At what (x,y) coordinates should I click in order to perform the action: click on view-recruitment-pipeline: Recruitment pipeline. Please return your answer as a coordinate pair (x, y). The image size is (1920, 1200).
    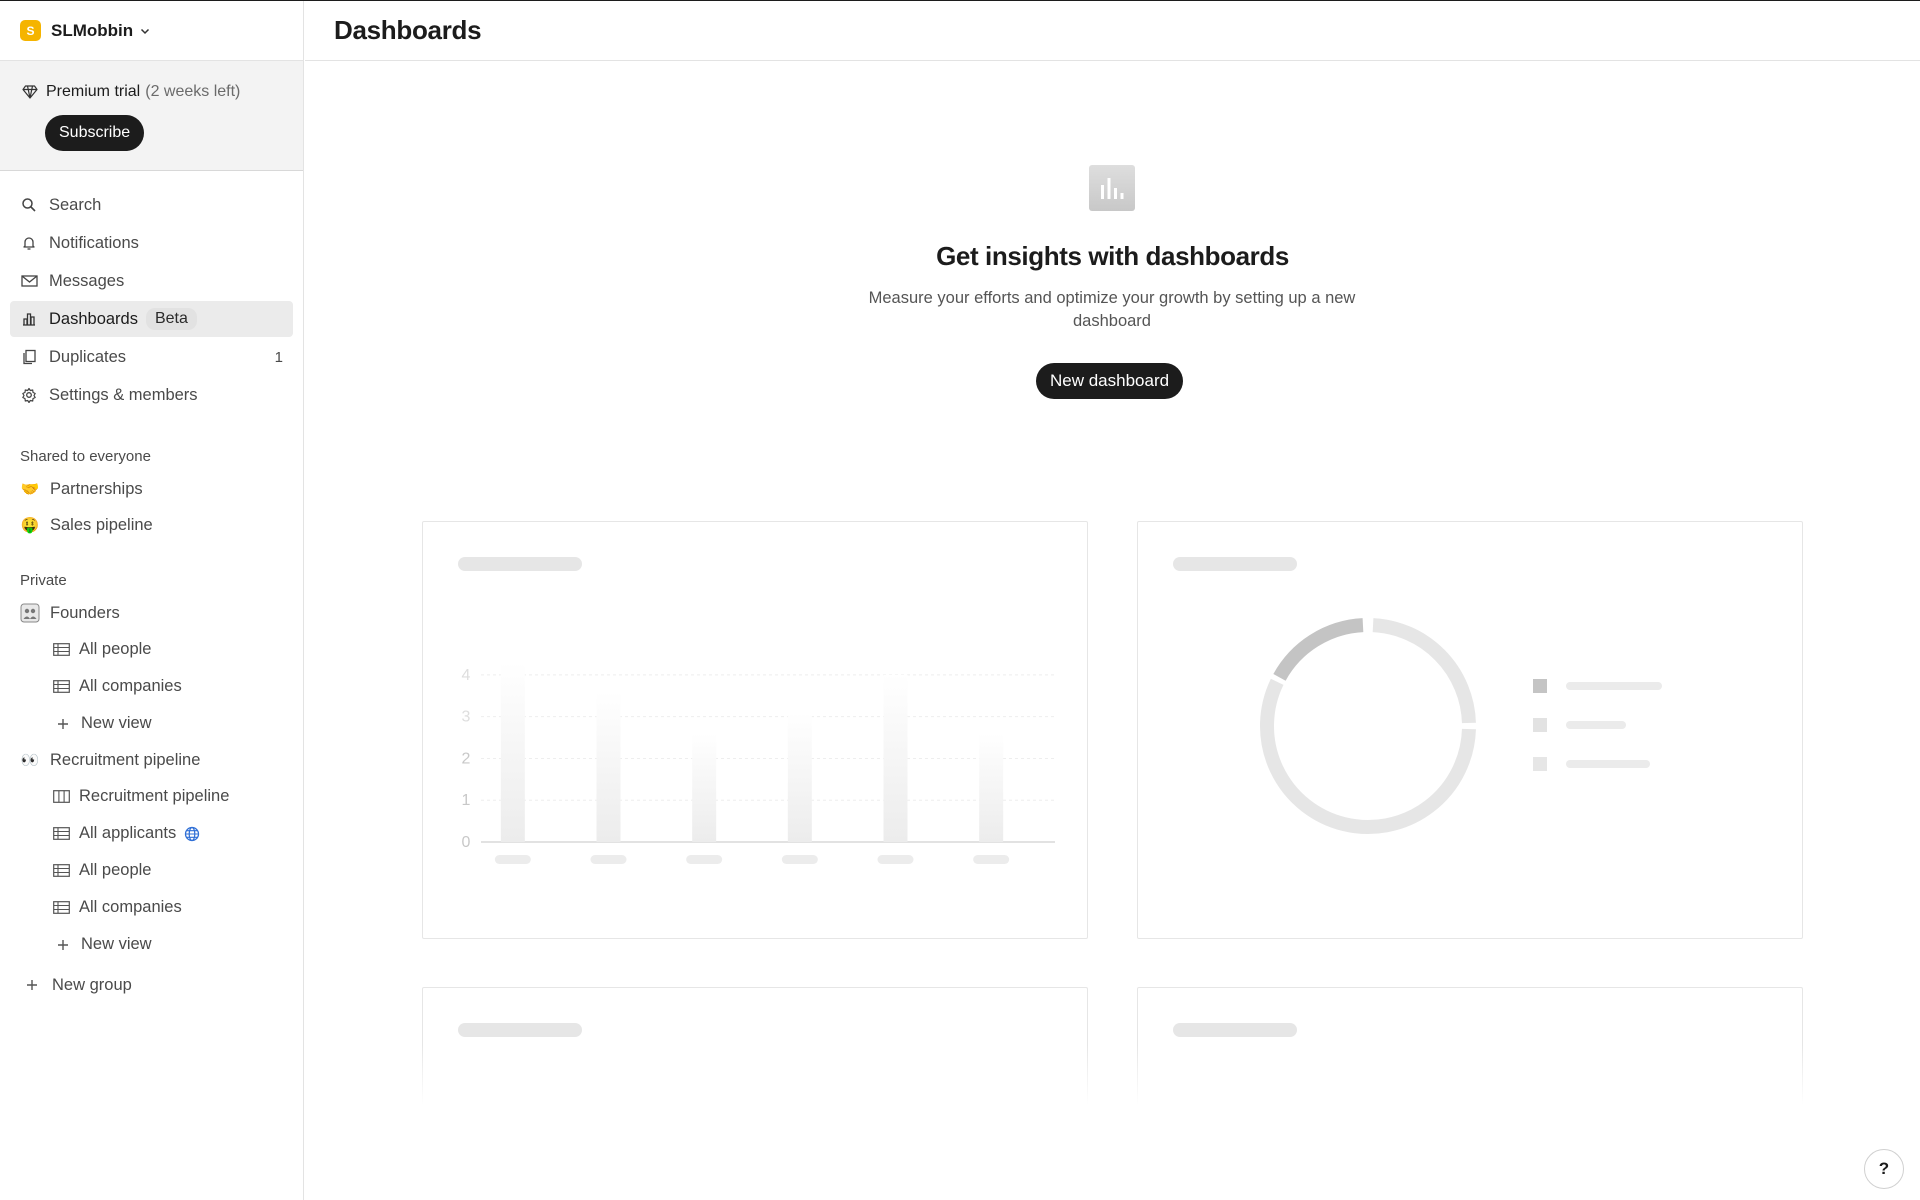
    Looking at the image, I should click on (151, 796).